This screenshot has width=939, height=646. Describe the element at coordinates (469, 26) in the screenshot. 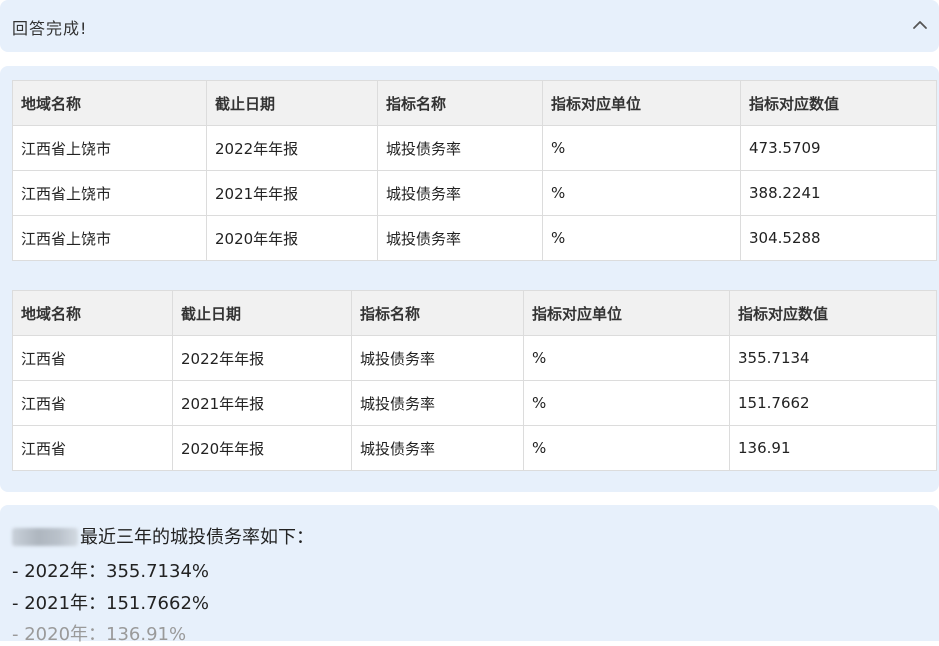

I see `answer-header: 回答完成!` at that location.